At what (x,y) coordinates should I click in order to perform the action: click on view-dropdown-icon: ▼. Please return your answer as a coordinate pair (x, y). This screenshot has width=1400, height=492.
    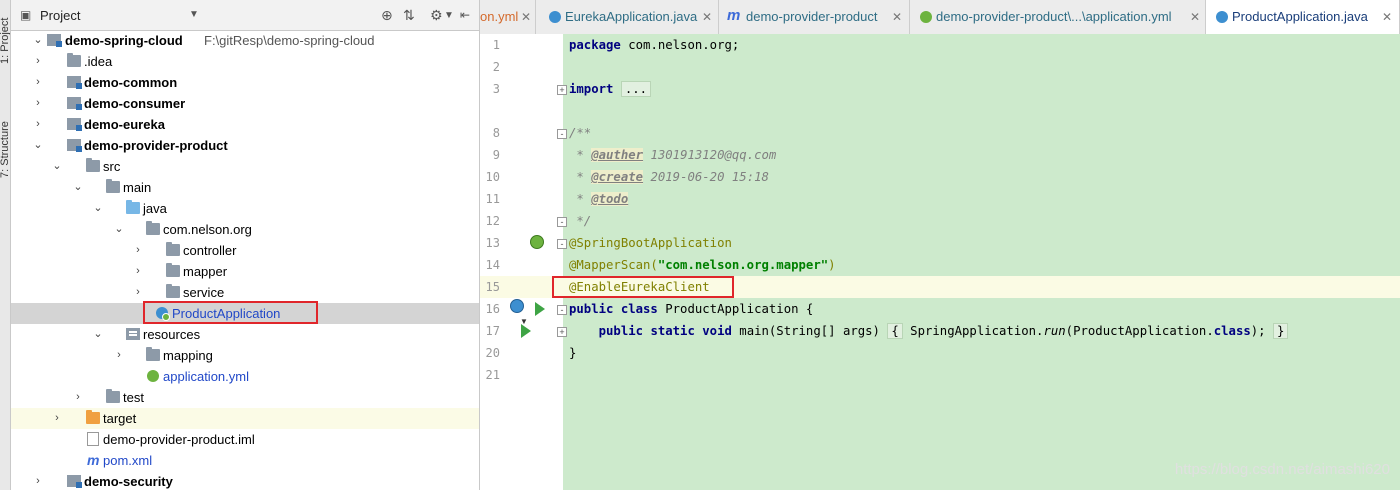
    Looking at the image, I should click on (194, 15).